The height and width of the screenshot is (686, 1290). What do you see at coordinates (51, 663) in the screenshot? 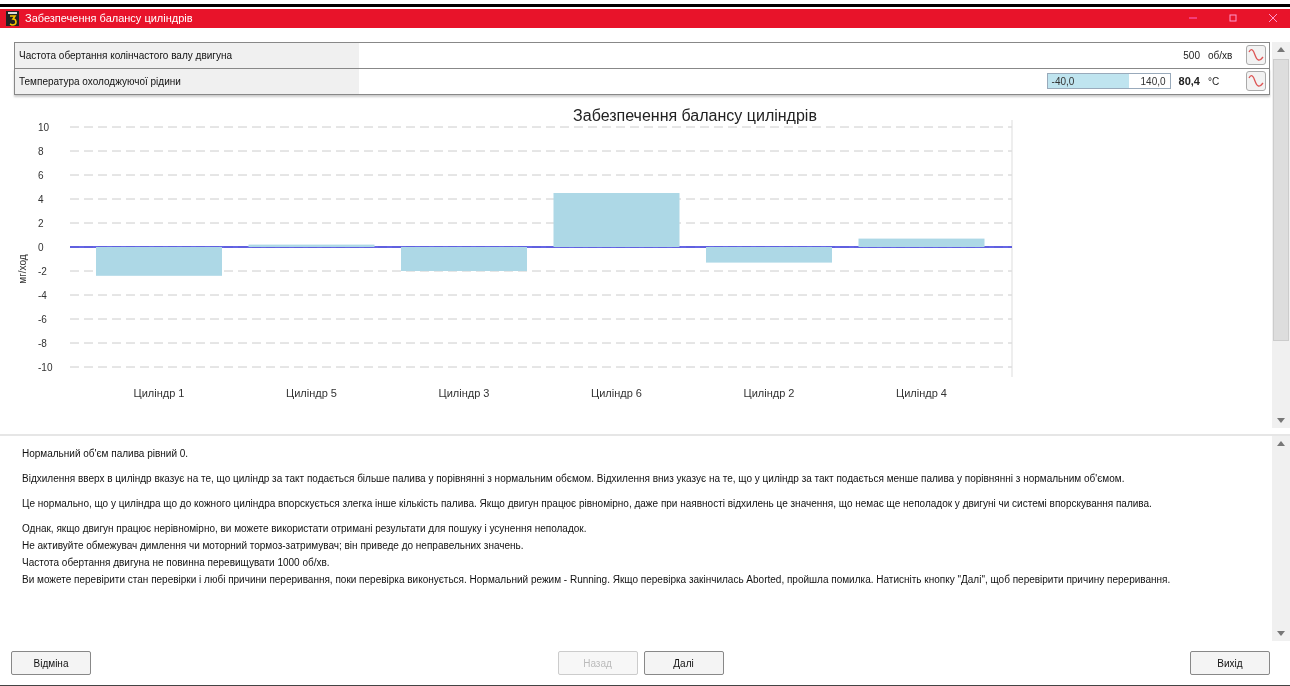
I see `button: Відміна` at bounding box center [51, 663].